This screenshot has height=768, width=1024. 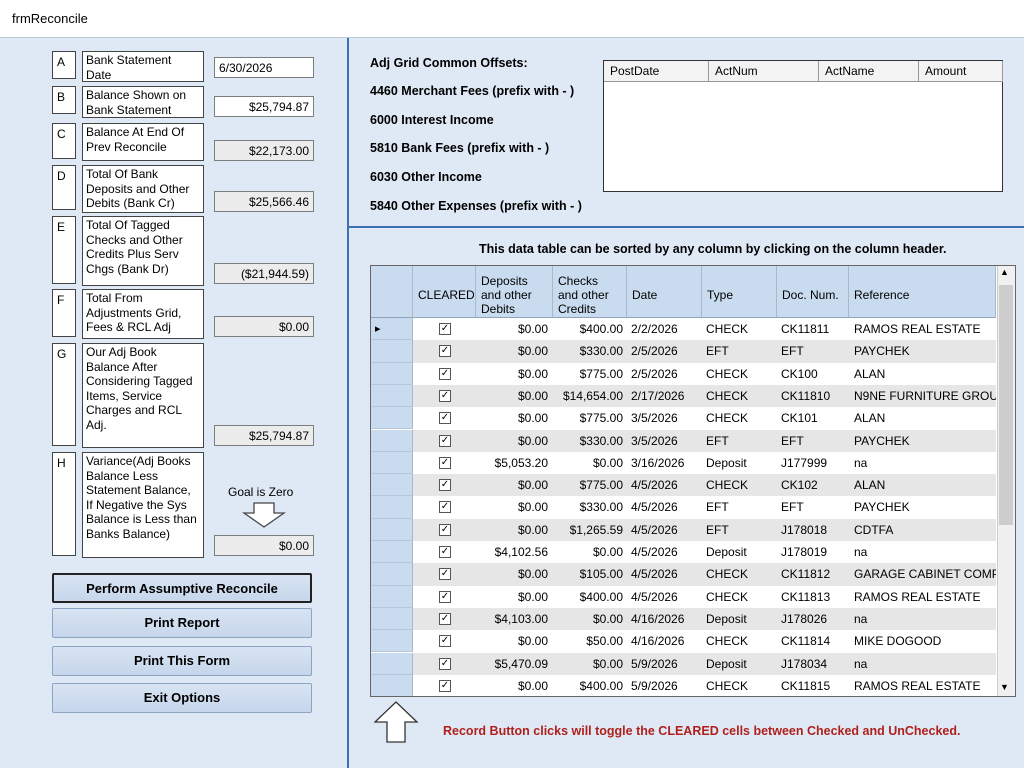 I want to click on doc-num-cell: CK11810, so click(x=815, y=396).